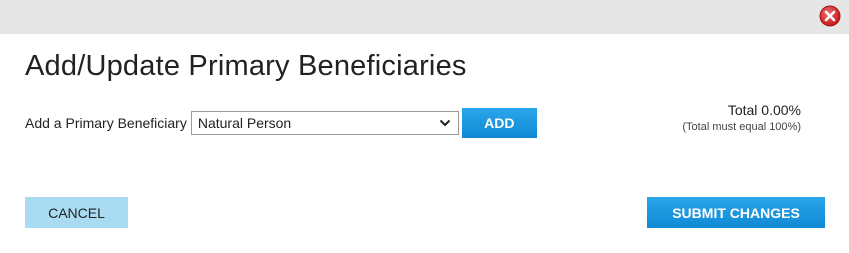 This screenshot has width=849, height=253. Describe the element at coordinates (499, 123) in the screenshot. I see `add-button: ADD` at that location.